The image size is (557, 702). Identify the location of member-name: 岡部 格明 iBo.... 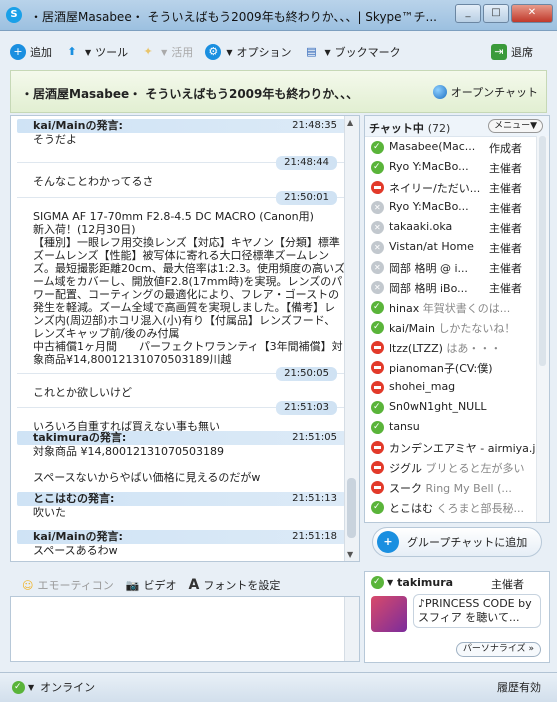
(439, 288).